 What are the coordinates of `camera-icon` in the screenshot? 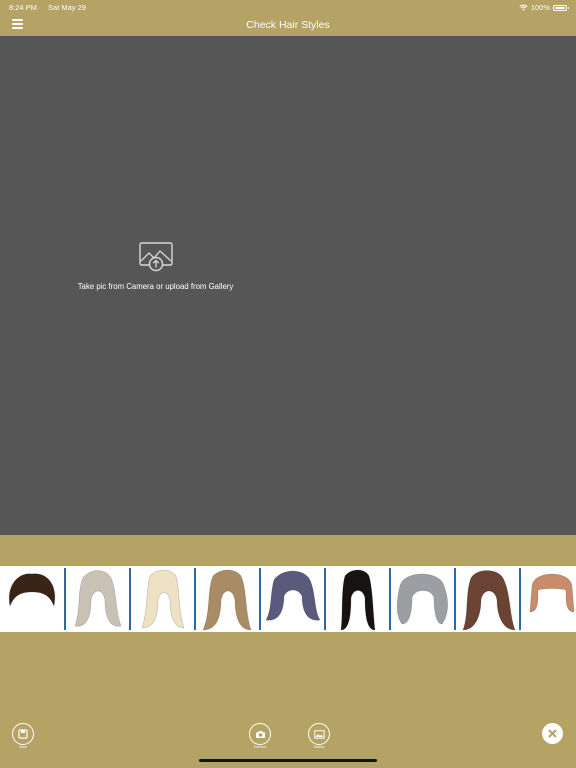 It's located at (260, 734).